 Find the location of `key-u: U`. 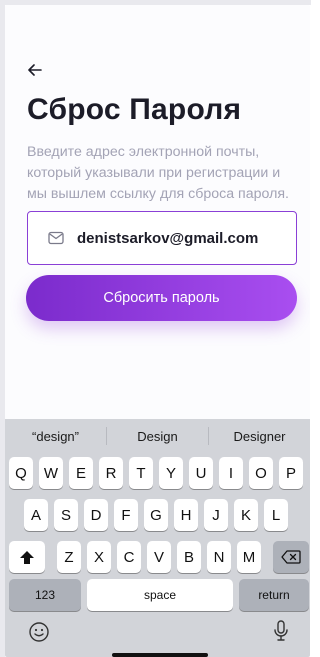

key-u: U is located at coordinates (201, 473).